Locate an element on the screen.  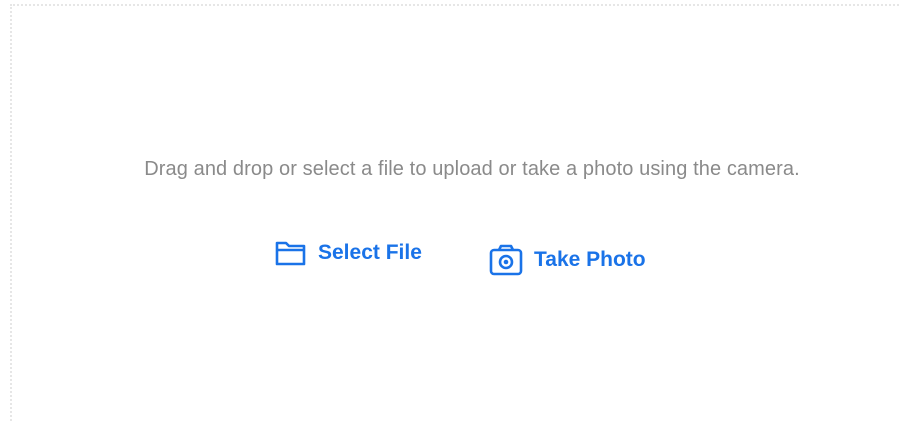
take-photo-label: Take Photo is located at coordinates (590, 259).